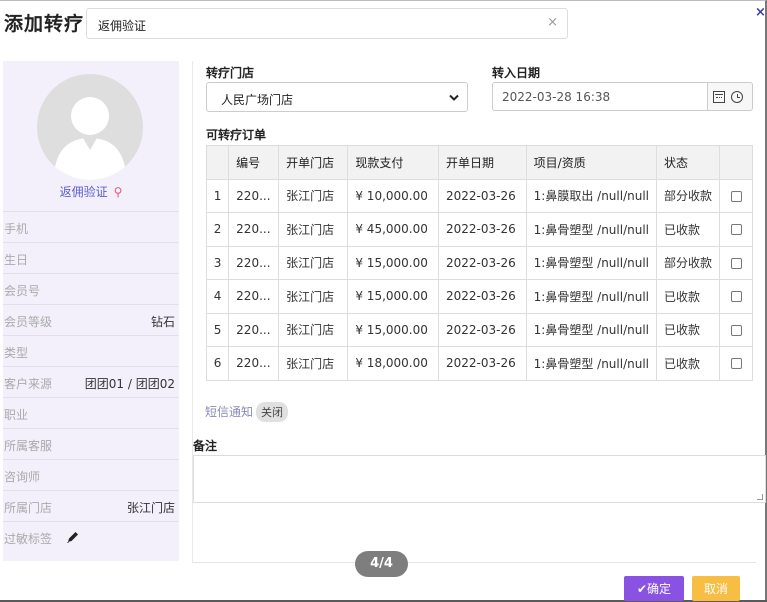 The height and width of the screenshot is (602, 767). Describe the element at coordinates (91, 257) in the screenshot. I see `info-row-birthday: 生日` at that location.